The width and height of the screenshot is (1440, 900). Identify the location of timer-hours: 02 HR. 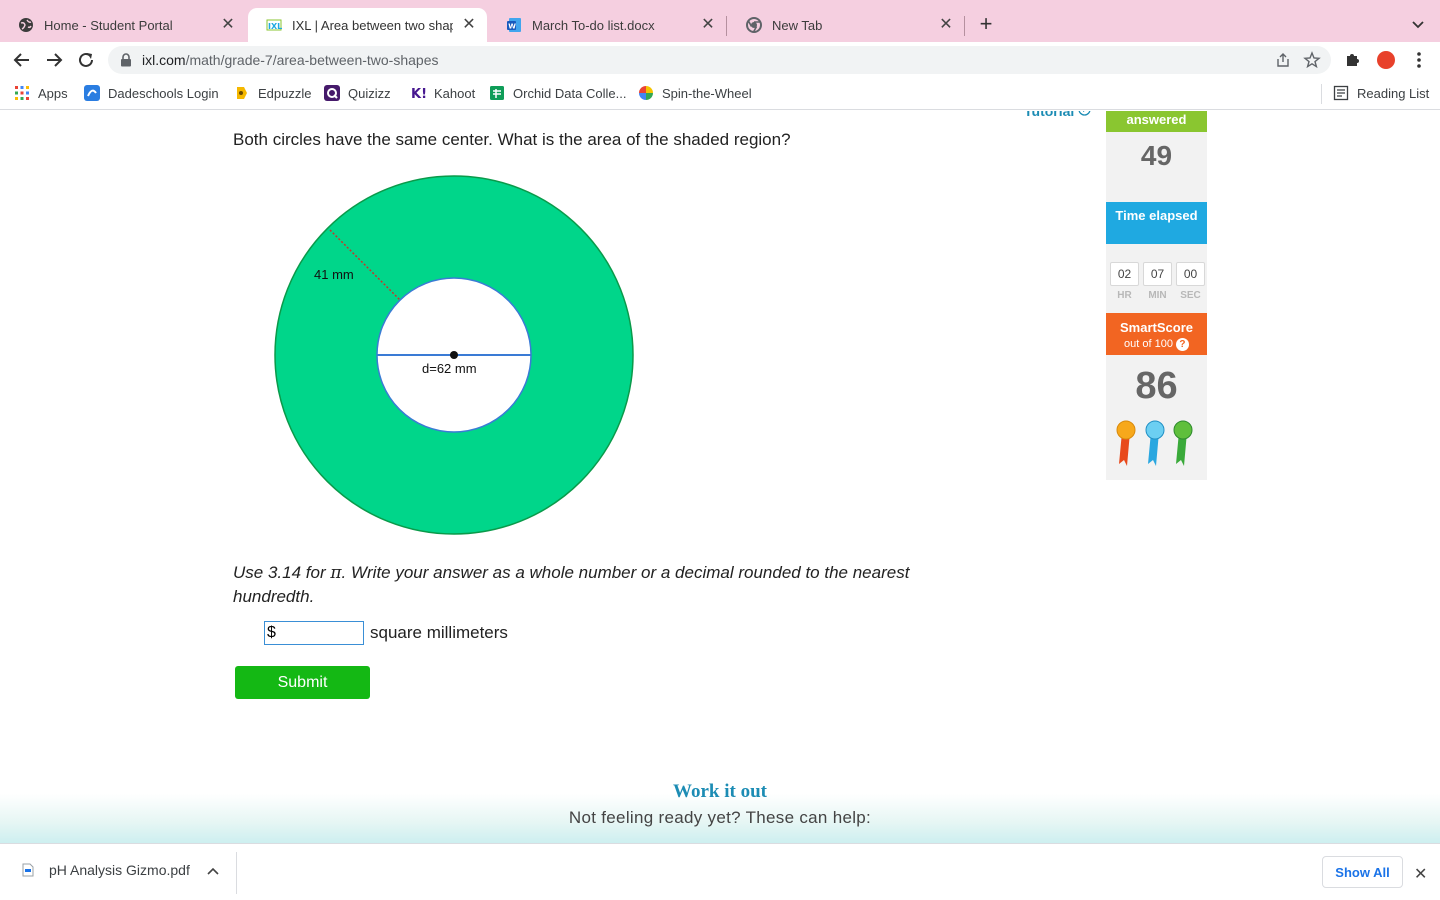
(1124, 281).